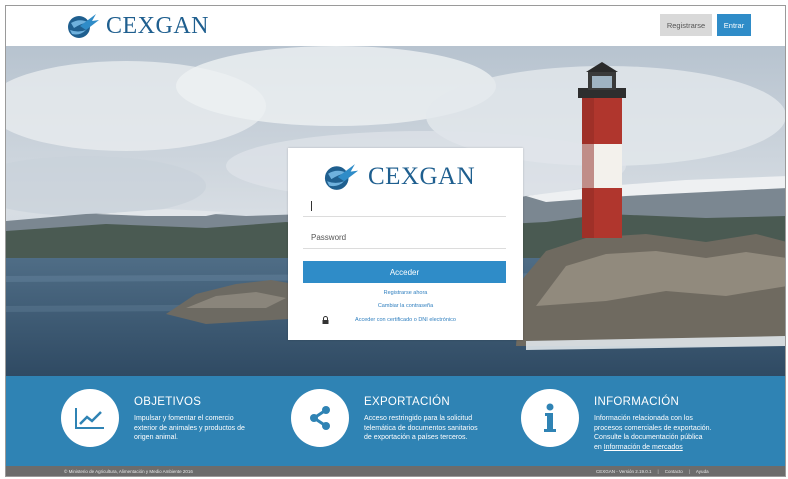 The image size is (788, 479). Describe the element at coordinates (648, 437) in the screenshot. I see `informacion-line: Consulte la documentación pública` at that location.